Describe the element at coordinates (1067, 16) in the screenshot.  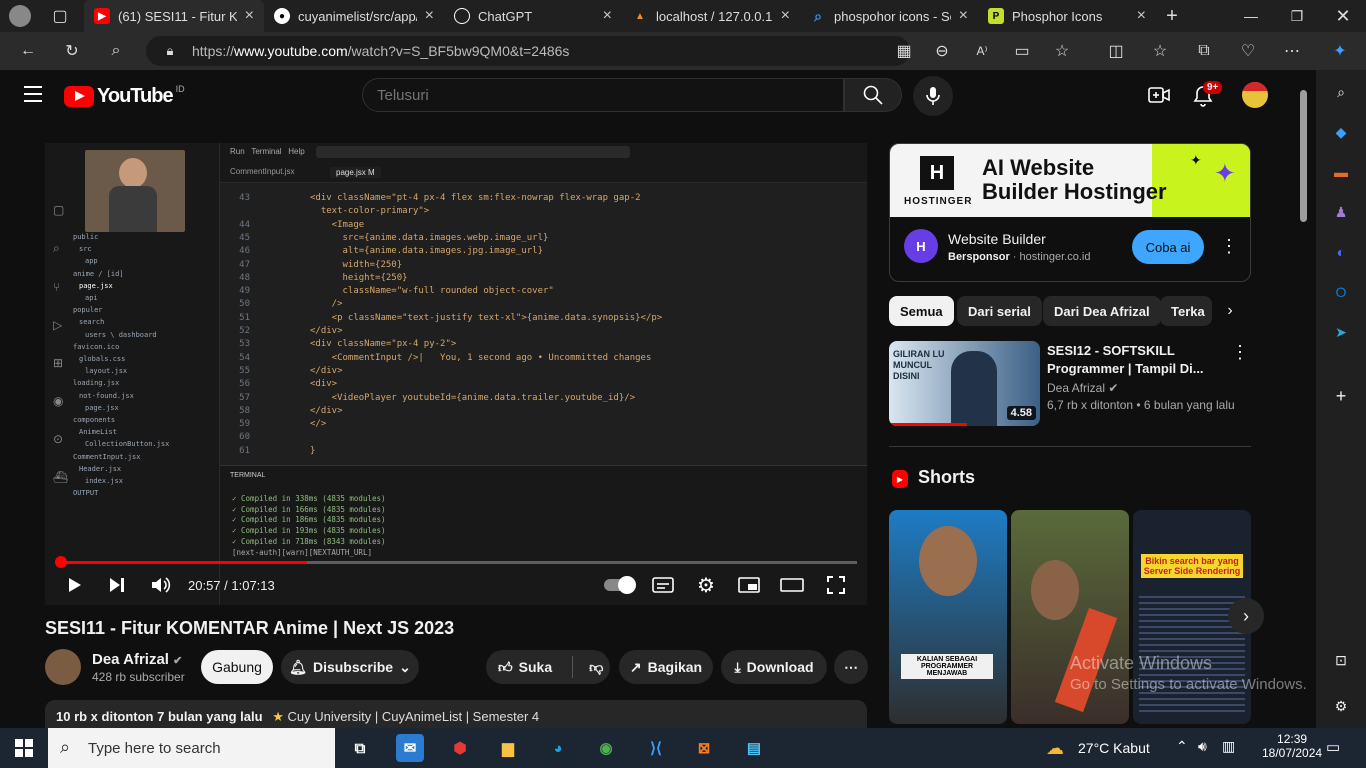
I see `tab-phosphor: P Phosphor Icons ×` at that location.